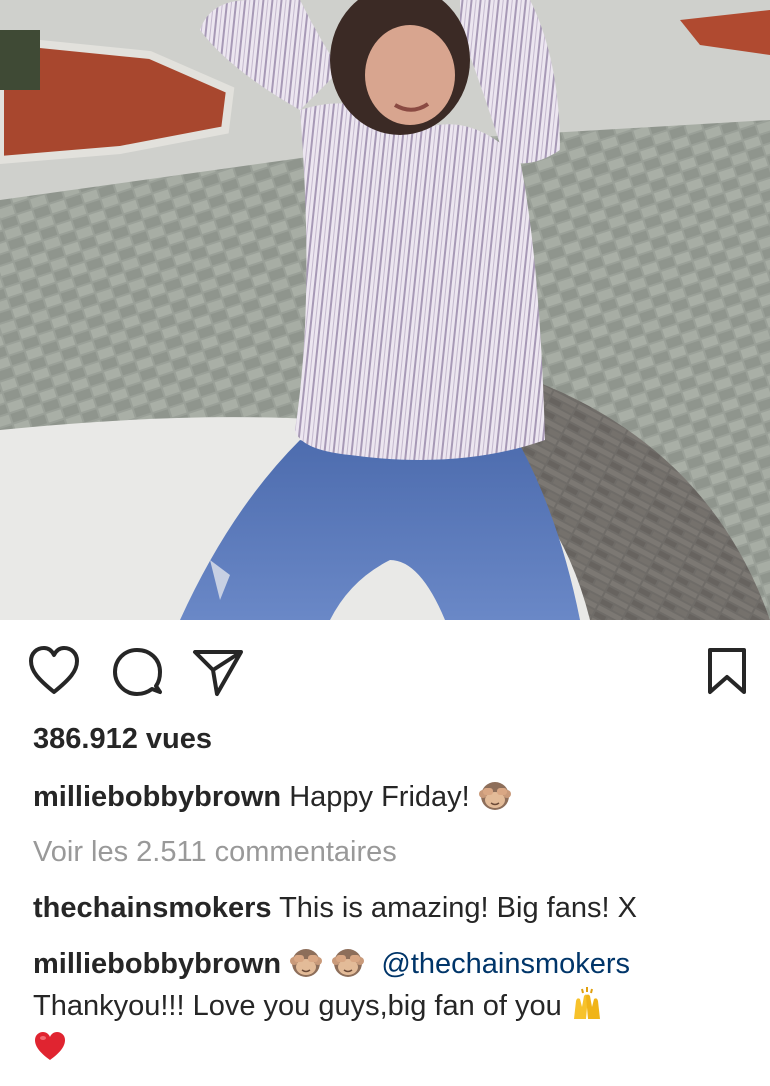 Image resolution: width=770 pixels, height=1086 pixels. Describe the element at coordinates (587, 1004) in the screenshot. I see `raising-hands-icon` at that location.